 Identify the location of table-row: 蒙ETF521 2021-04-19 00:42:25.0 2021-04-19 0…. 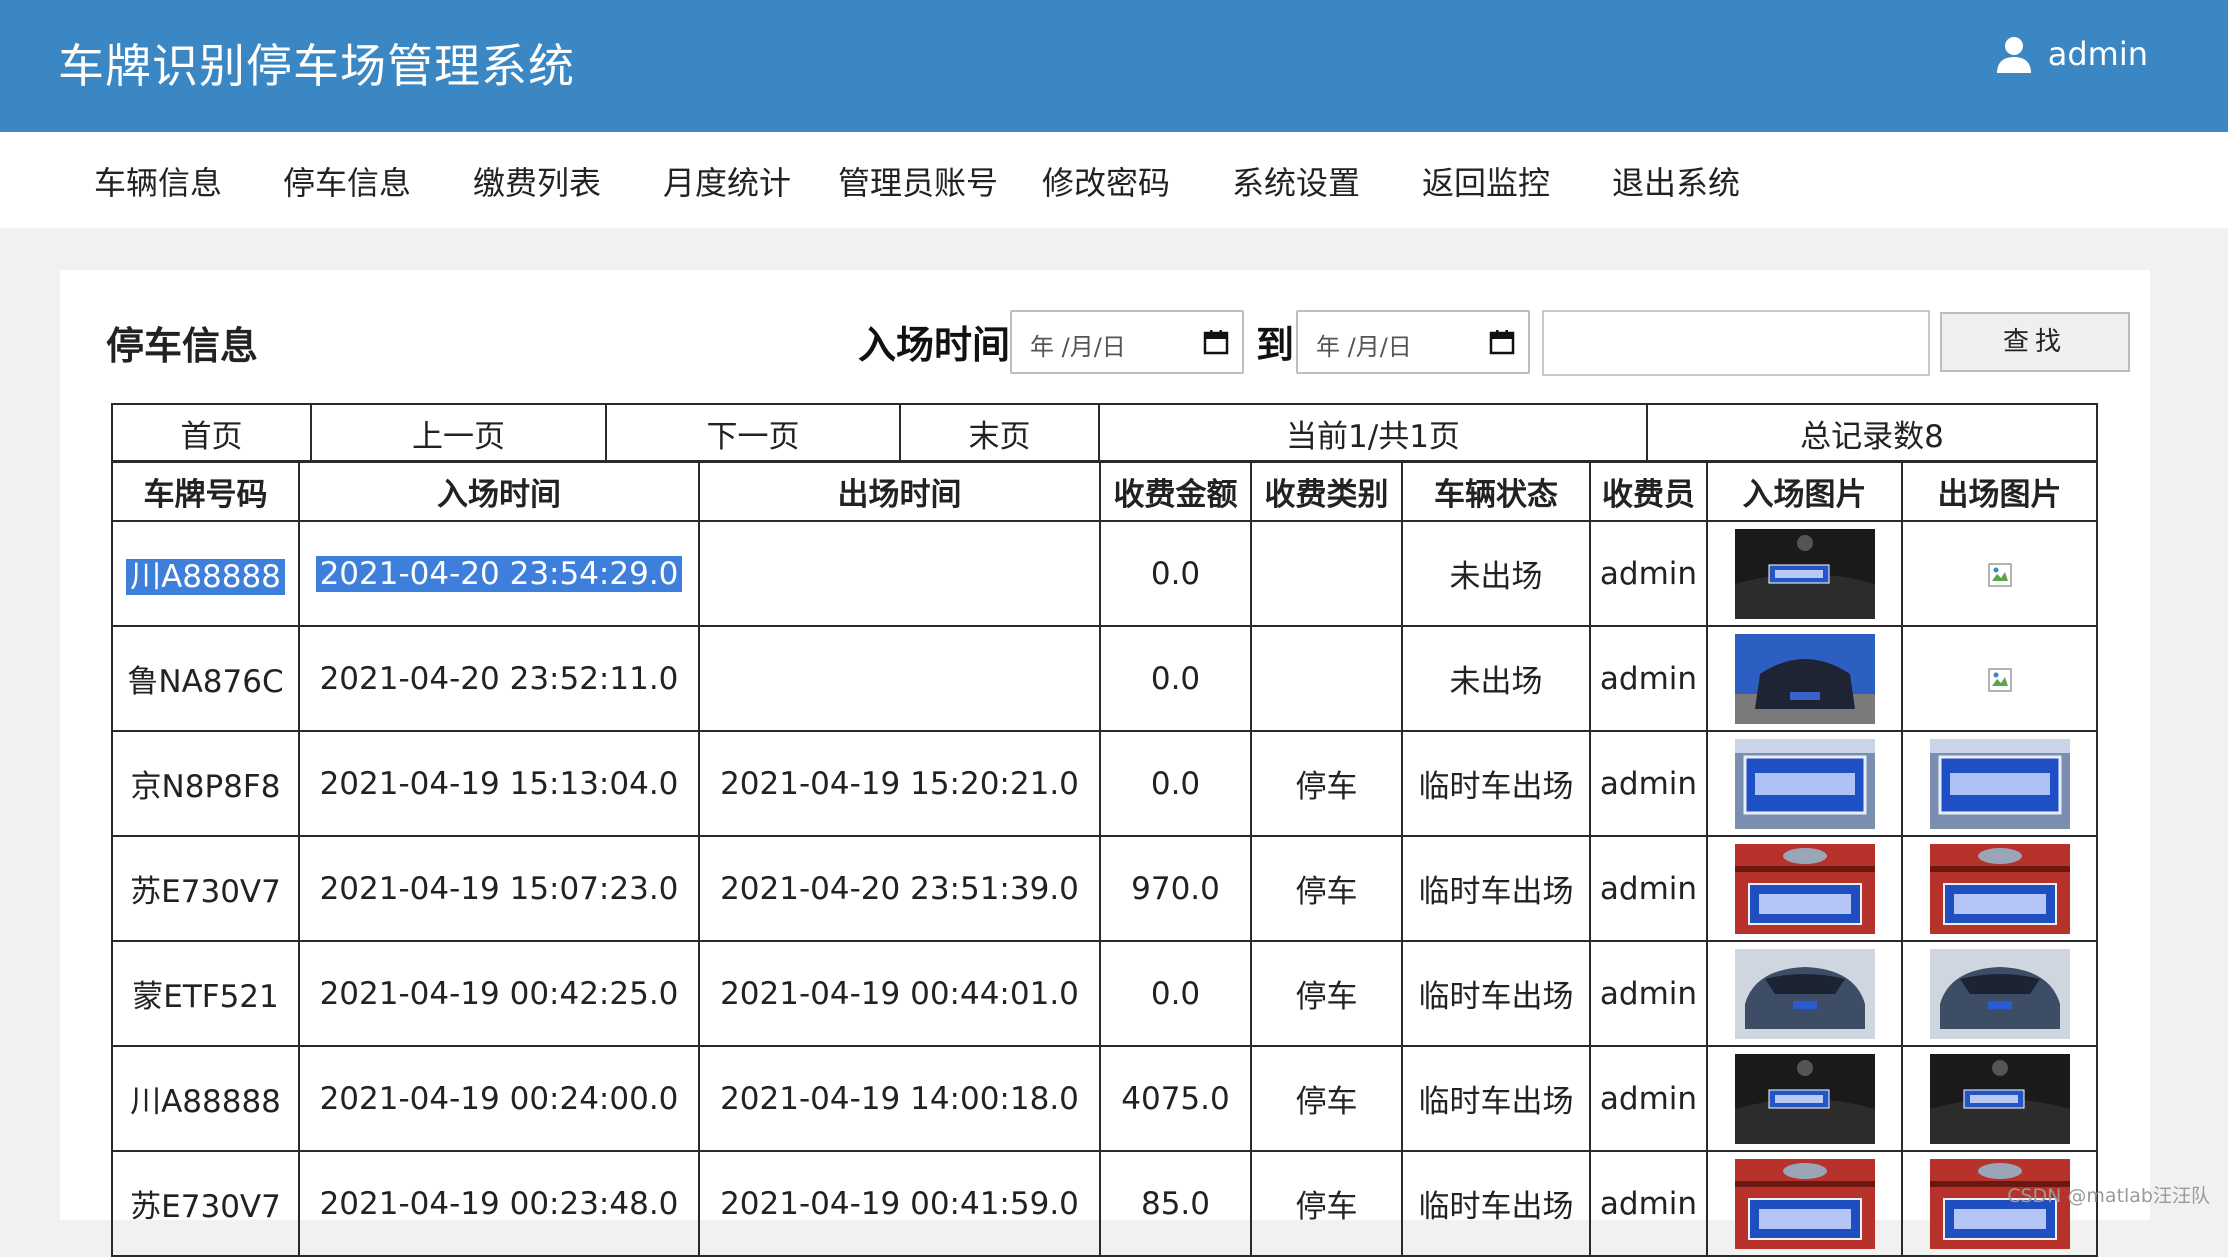
(1104, 993).